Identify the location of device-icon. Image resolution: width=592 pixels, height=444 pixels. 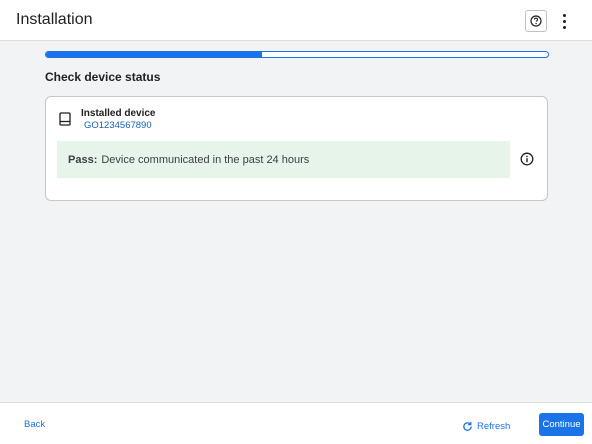
(65, 119).